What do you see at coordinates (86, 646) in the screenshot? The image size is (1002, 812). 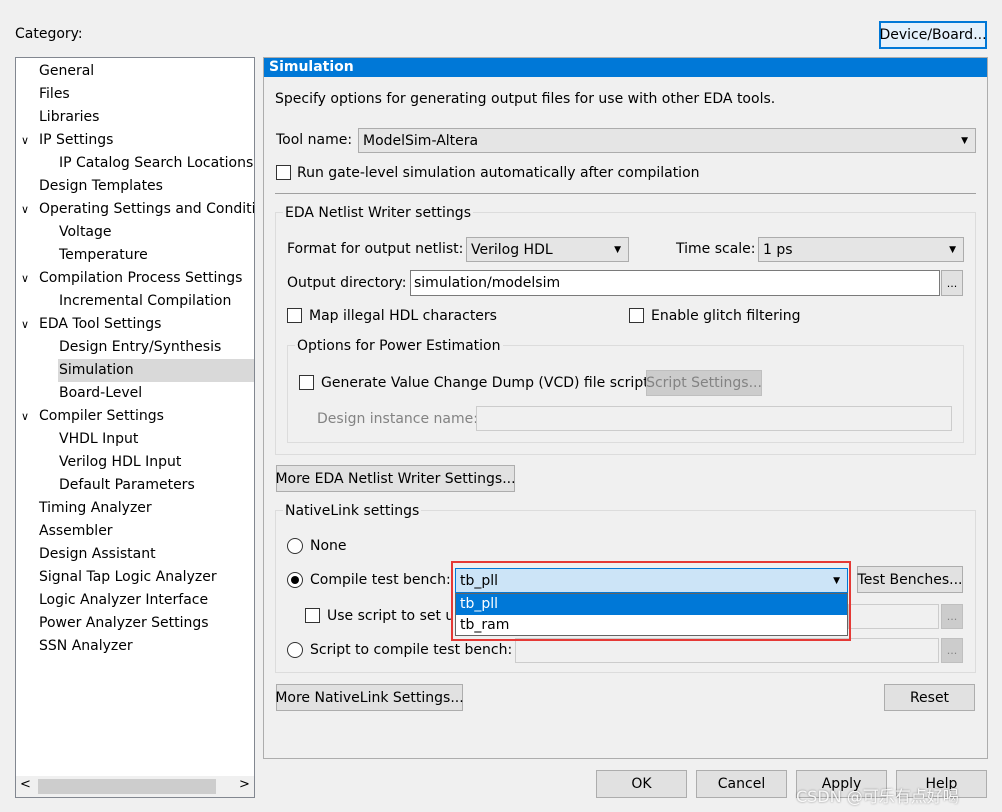 I see `tree-item: SSN Analyzer` at bounding box center [86, 646].